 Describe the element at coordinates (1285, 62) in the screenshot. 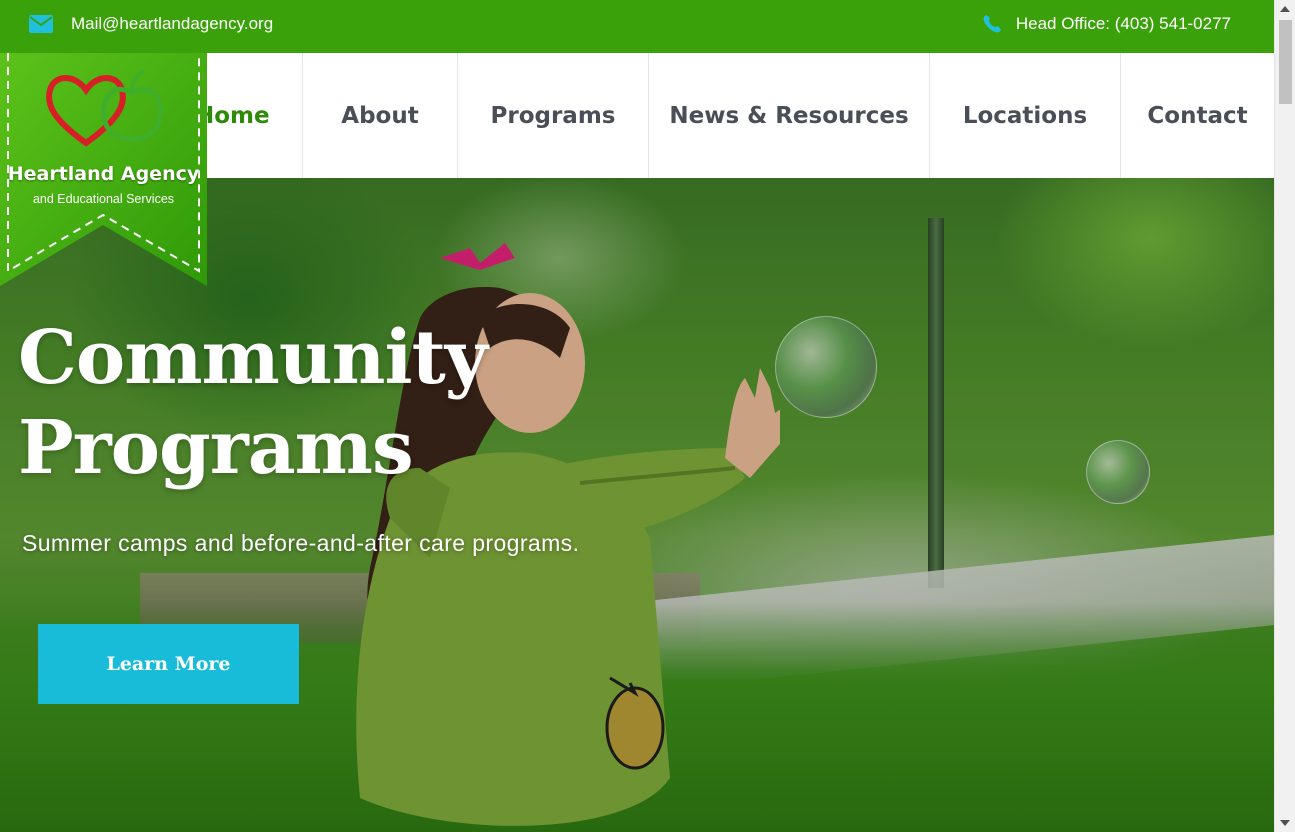

I see `scrollbar-thumb` at that location.